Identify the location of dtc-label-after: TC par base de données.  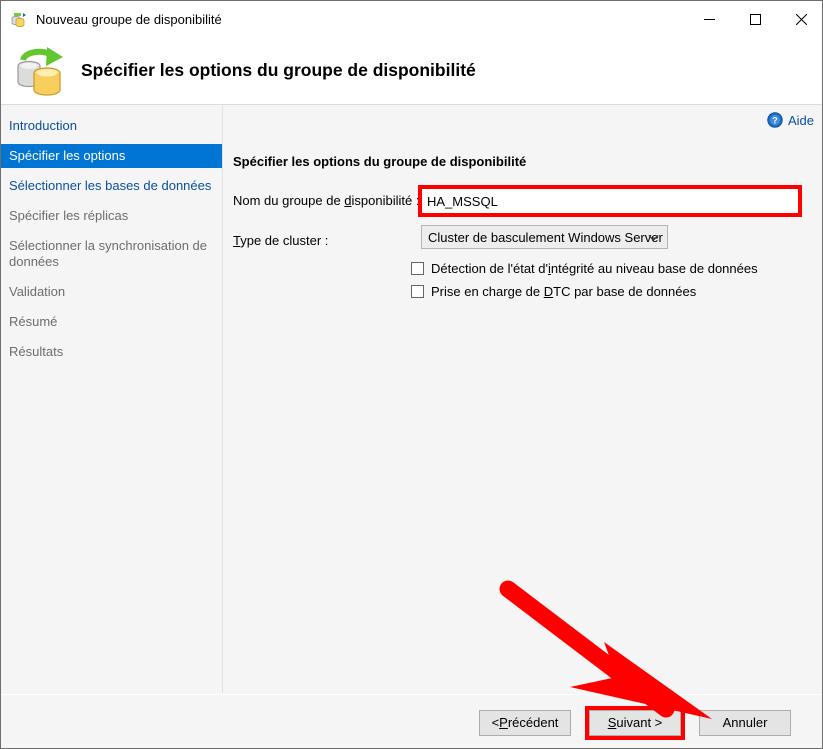
(625, 291).